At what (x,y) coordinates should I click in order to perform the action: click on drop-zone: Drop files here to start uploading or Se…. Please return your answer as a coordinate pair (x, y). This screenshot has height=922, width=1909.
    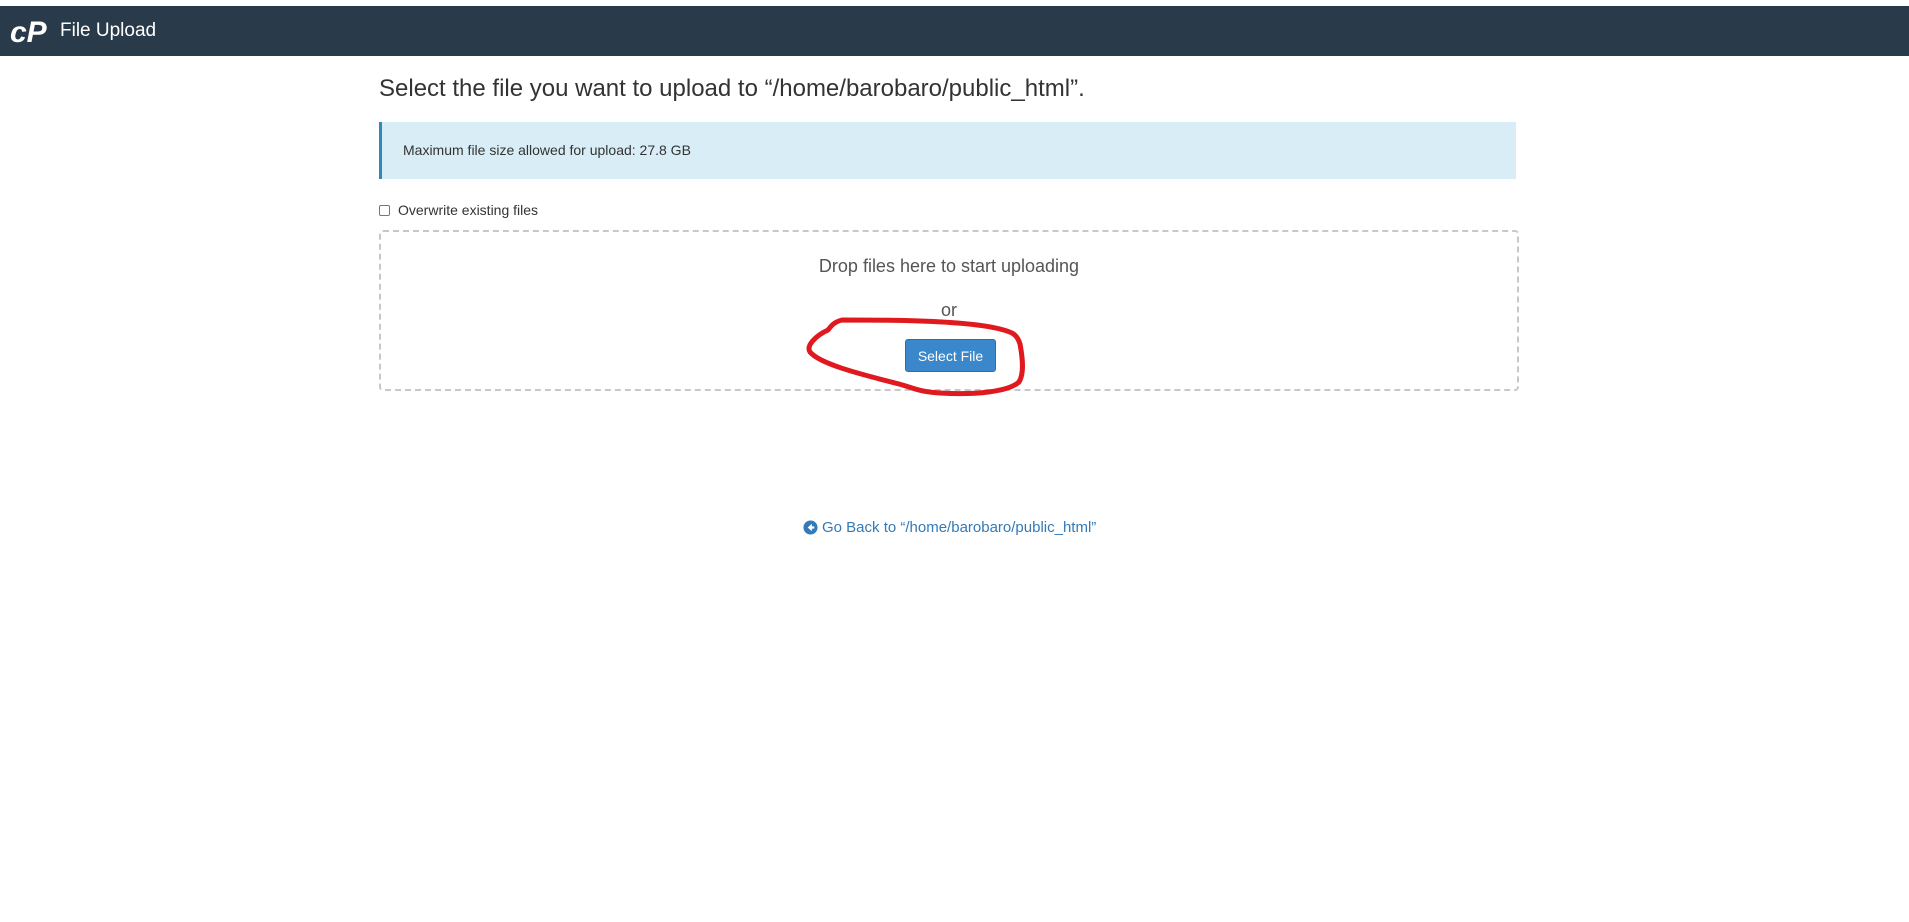
    Looking at the image, I should click on (949, 310).